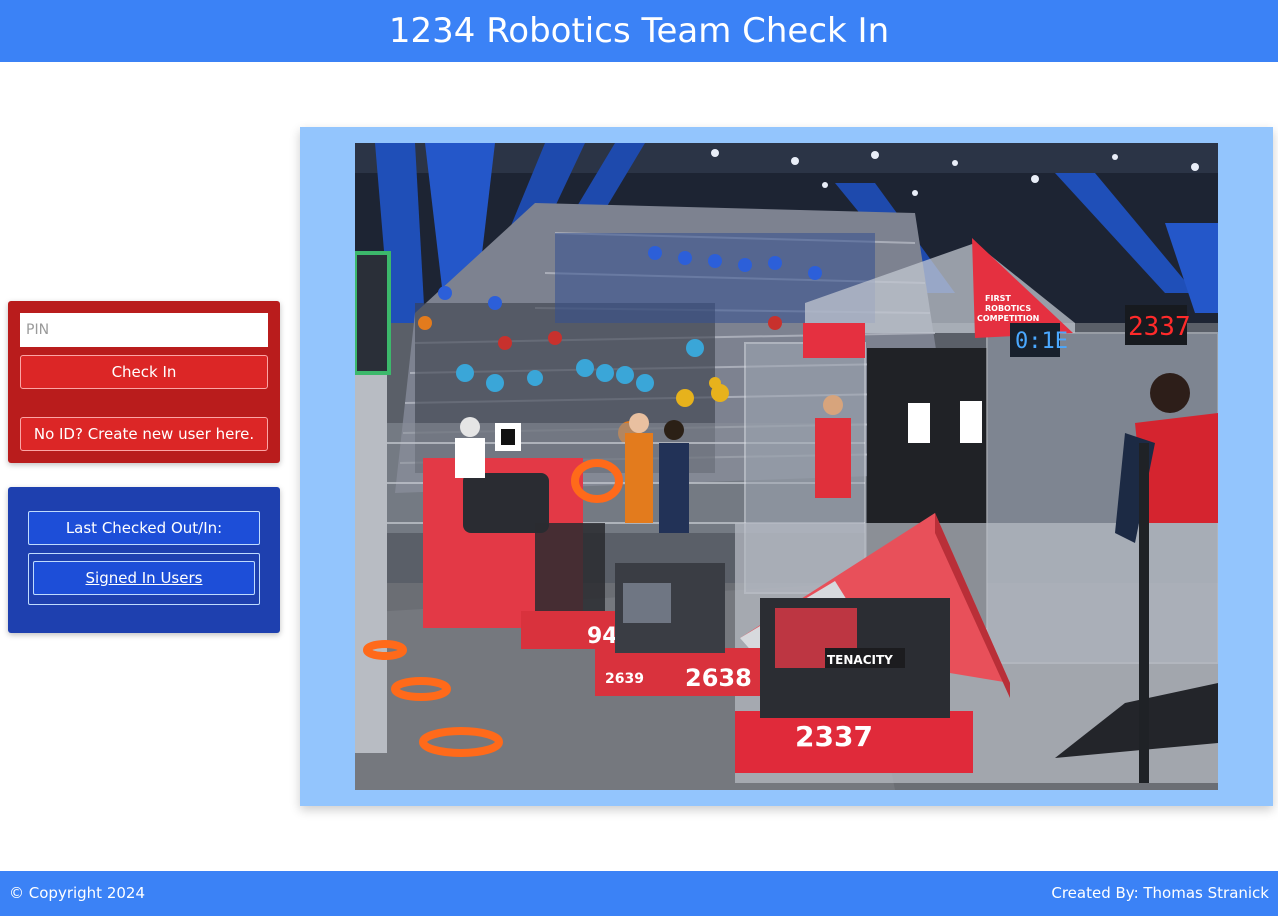 The height and width of the screenshot is (916, 1278). What do you see at coordinates (998, 298) in the screenshot?
I see `banner-text-first: FIRST` at bounding box center [998, 298].